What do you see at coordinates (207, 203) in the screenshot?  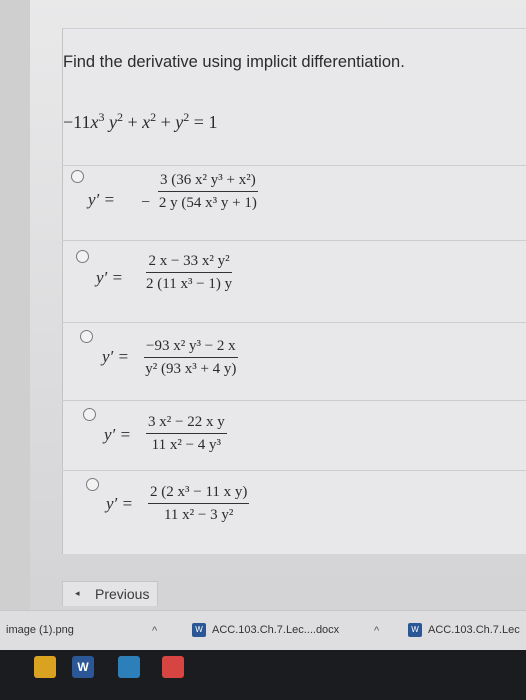 I see `option-1-denominator: 2 y (54 x³ y + 1)` at bounding box center [207, 203].